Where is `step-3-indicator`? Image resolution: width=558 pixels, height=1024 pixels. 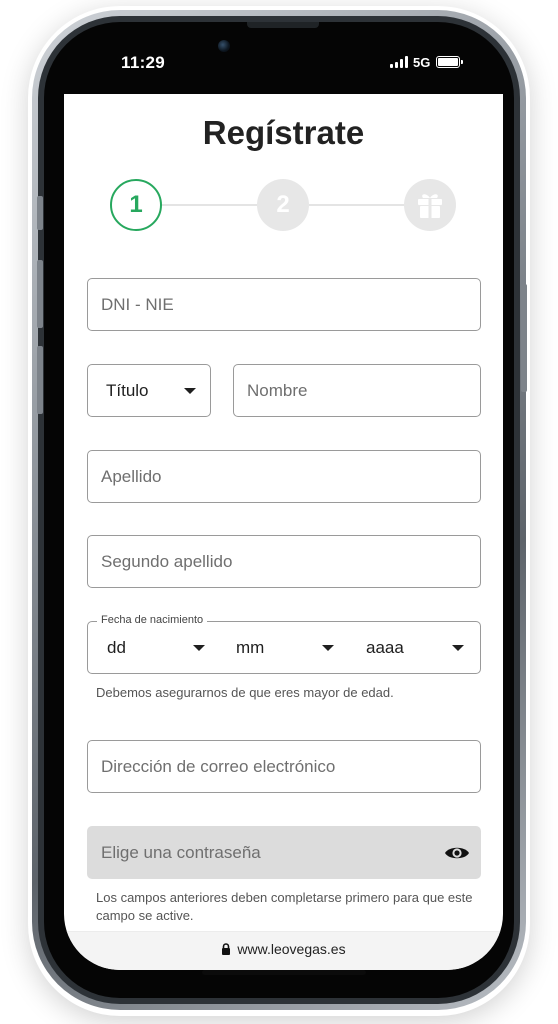
step-3-indicator is located at coordinates (430, 205).